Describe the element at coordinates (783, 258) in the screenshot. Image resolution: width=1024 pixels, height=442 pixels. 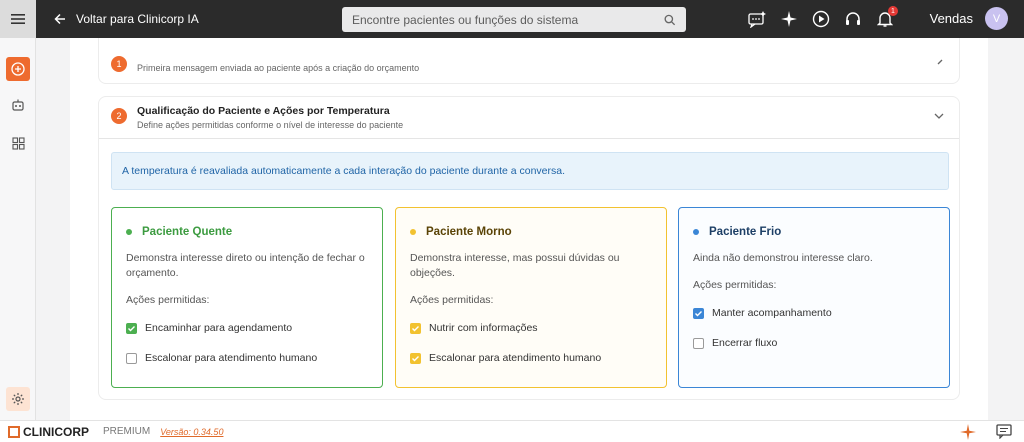
I see `card-description: Ainda não demonstrou interesse claro.` at that location.